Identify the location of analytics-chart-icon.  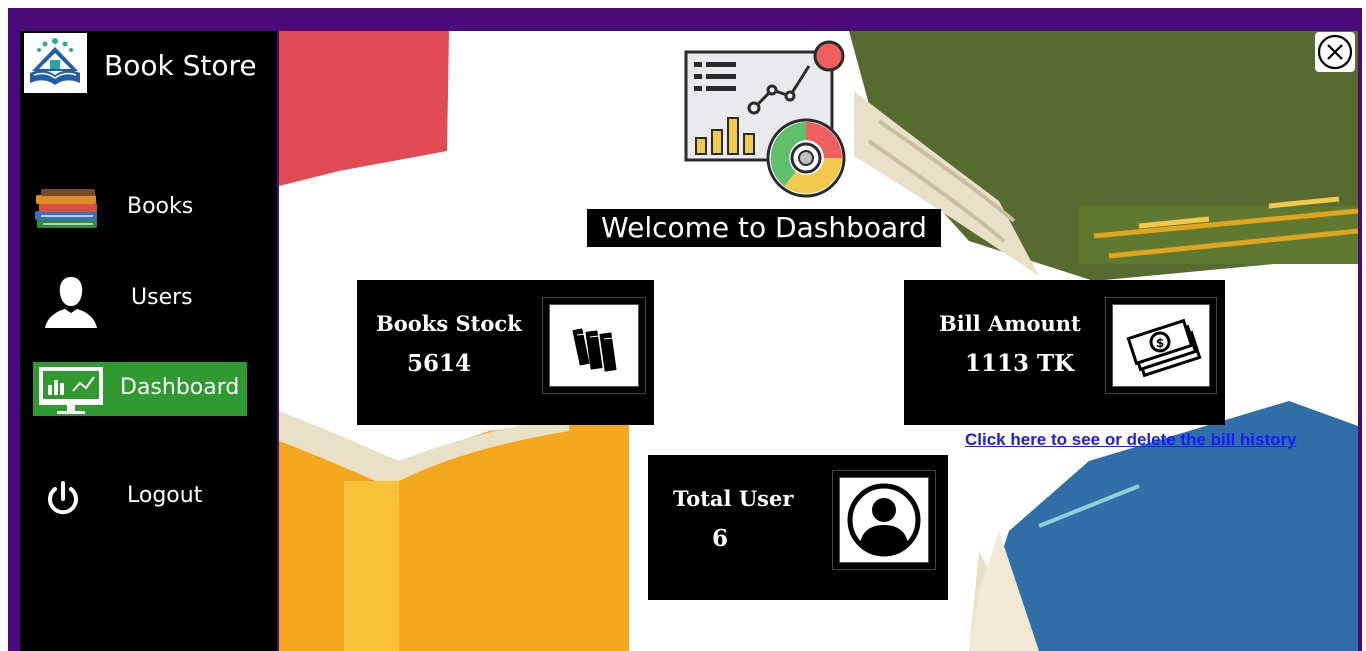
(765, 119).